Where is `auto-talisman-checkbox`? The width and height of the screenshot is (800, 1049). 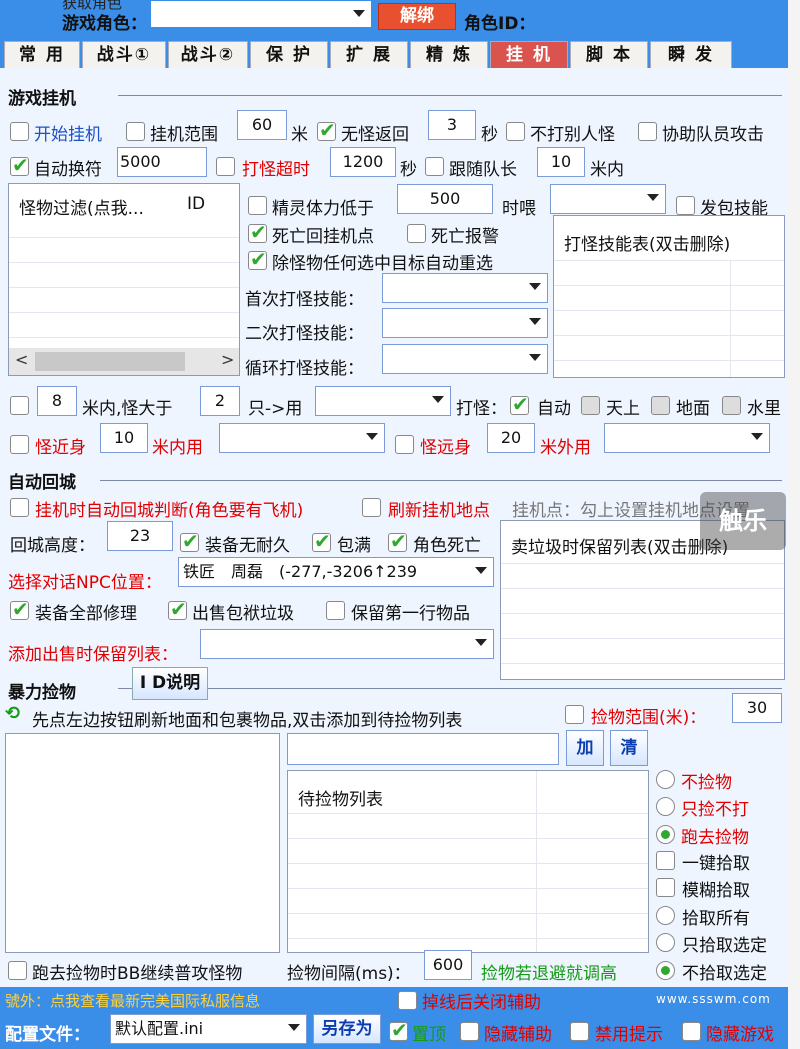 auto-talisman-checkbox is located at coordinates (19, 165).